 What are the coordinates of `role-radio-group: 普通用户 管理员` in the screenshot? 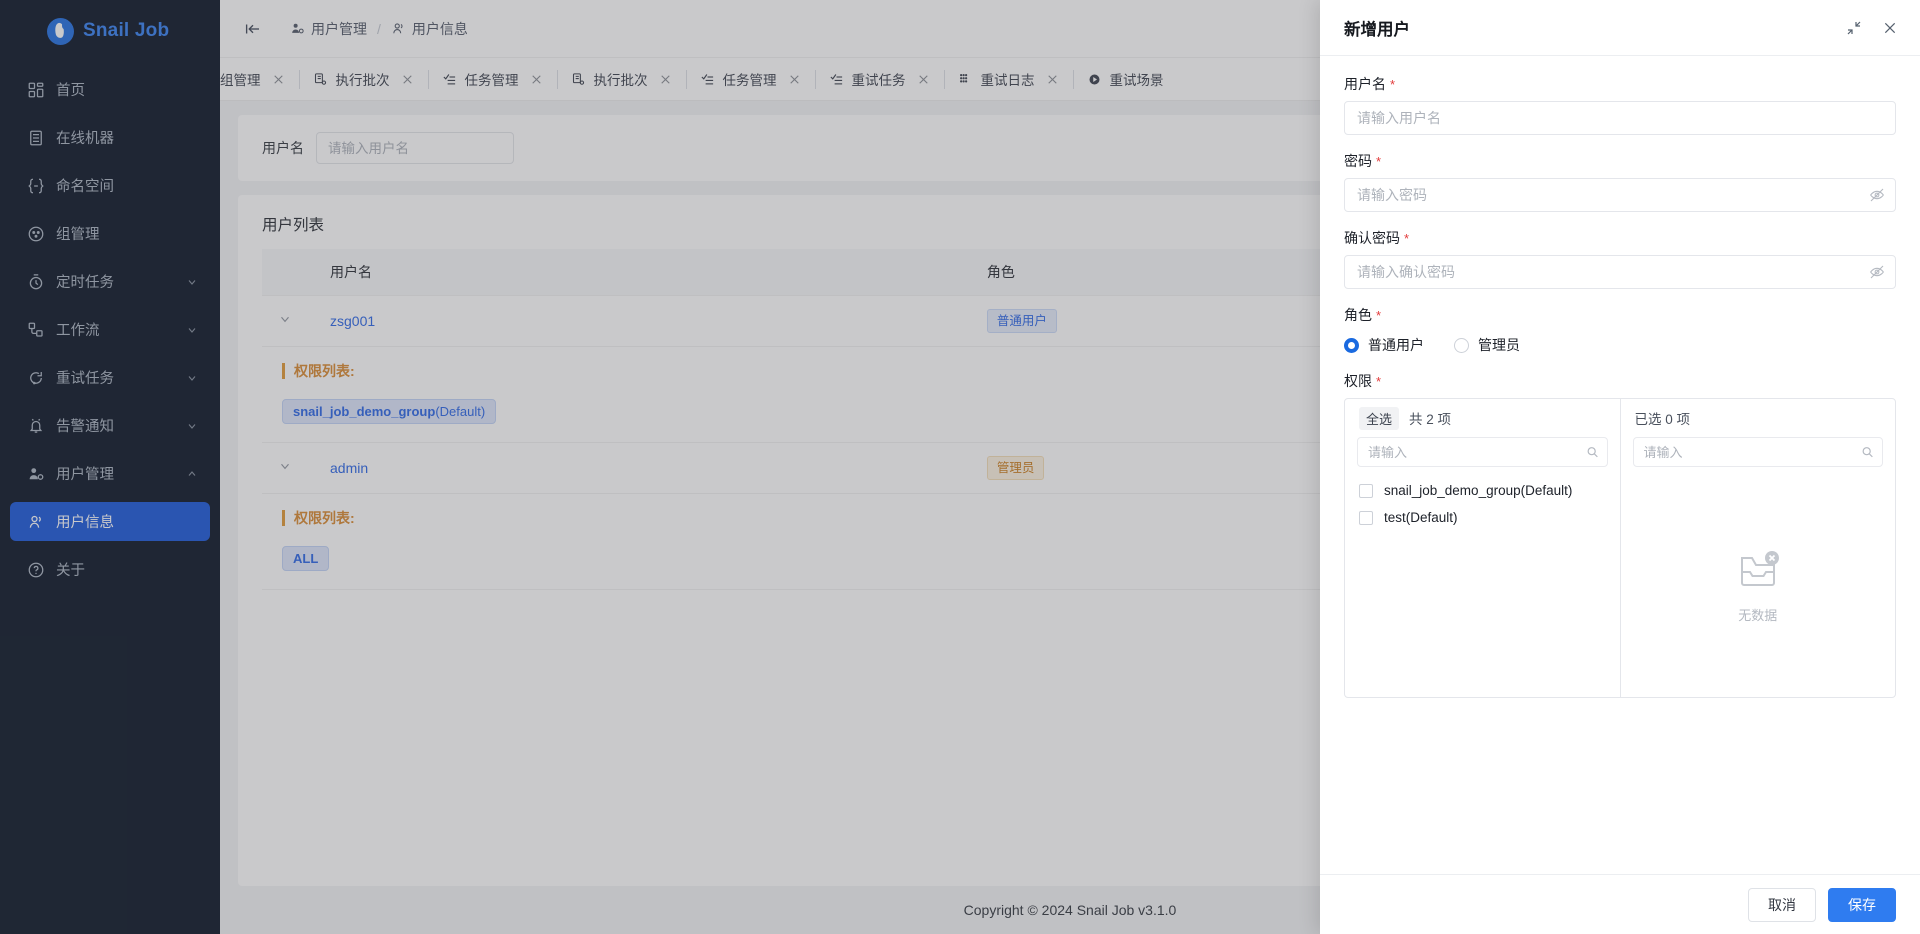 It's located at (1620, 343).